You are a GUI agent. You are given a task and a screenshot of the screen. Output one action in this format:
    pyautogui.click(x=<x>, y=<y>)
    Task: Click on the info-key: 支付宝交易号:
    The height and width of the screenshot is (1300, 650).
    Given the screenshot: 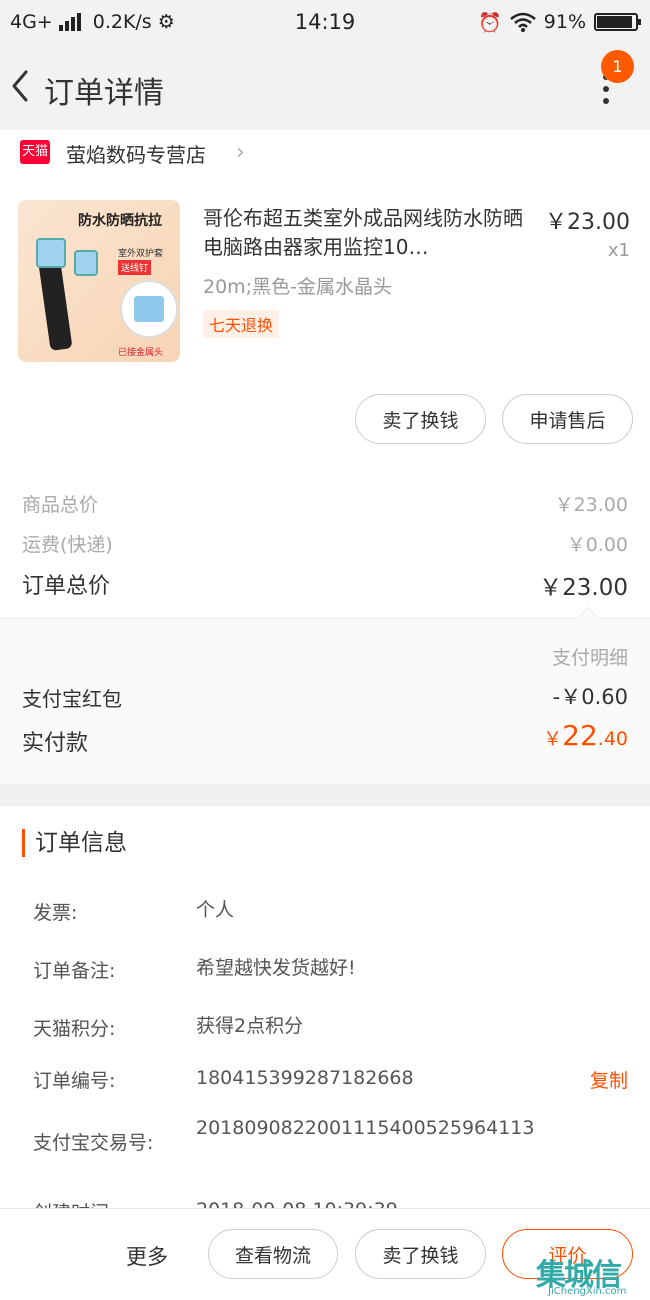 What is the action you would take?
    pyautogui.click(x=93, y=1143)
    